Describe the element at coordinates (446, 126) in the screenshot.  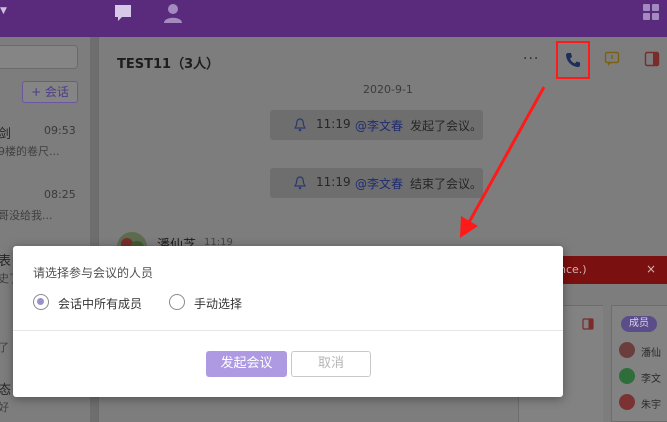
I see `message-text: 发起了会议。` at that location.